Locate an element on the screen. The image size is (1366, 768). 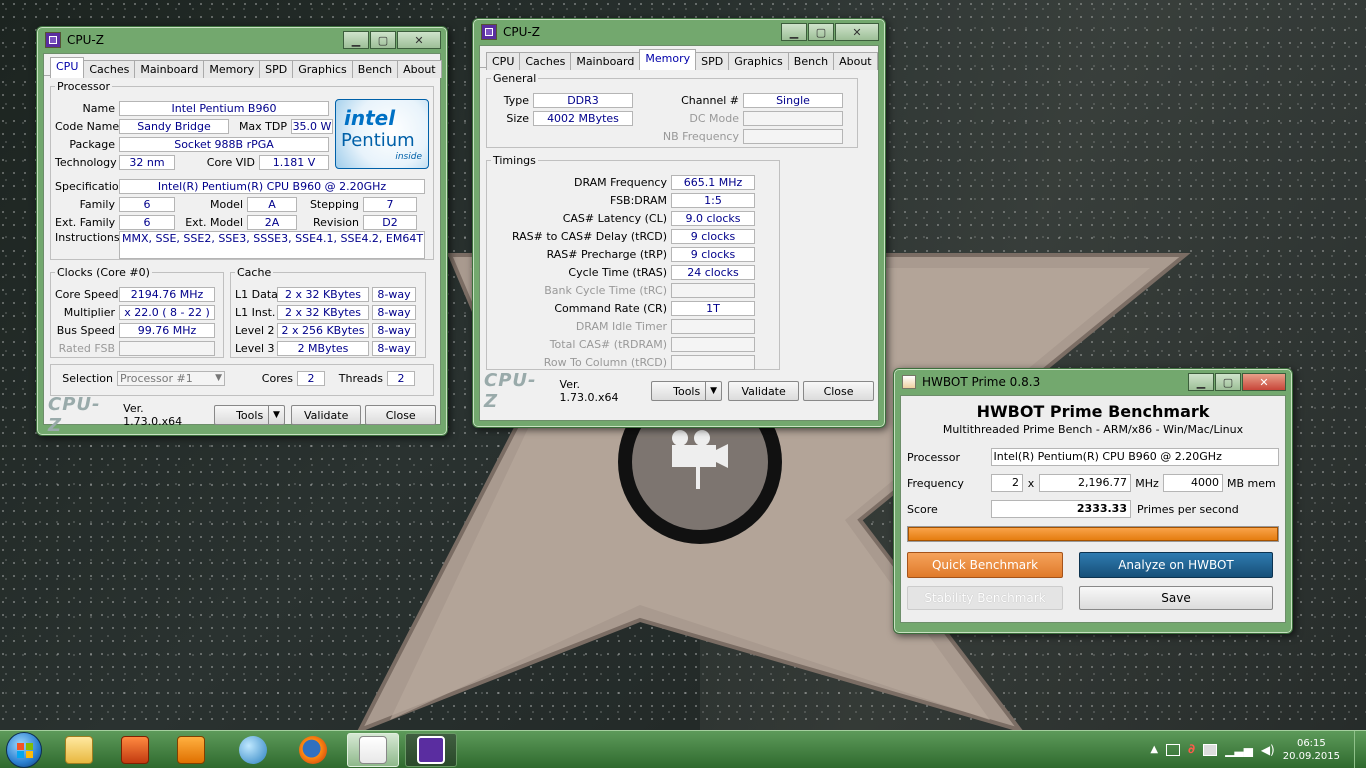
processor-field: Intel(R) Pentium(R) CPU B960 @ 2.20GHz is located at coordinates (1134, 457).